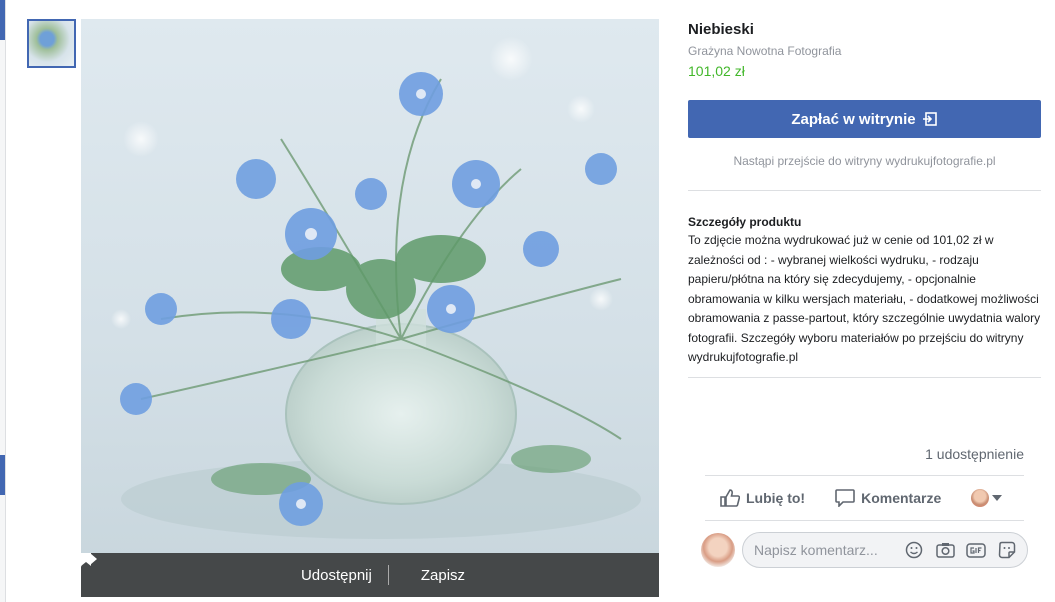 The width and height of the screenshot is (1055, 602). What do you see at coordinates (188, 569) in the screenshot?
I see `share-arrow-icon` at bounding box center [188, 569].